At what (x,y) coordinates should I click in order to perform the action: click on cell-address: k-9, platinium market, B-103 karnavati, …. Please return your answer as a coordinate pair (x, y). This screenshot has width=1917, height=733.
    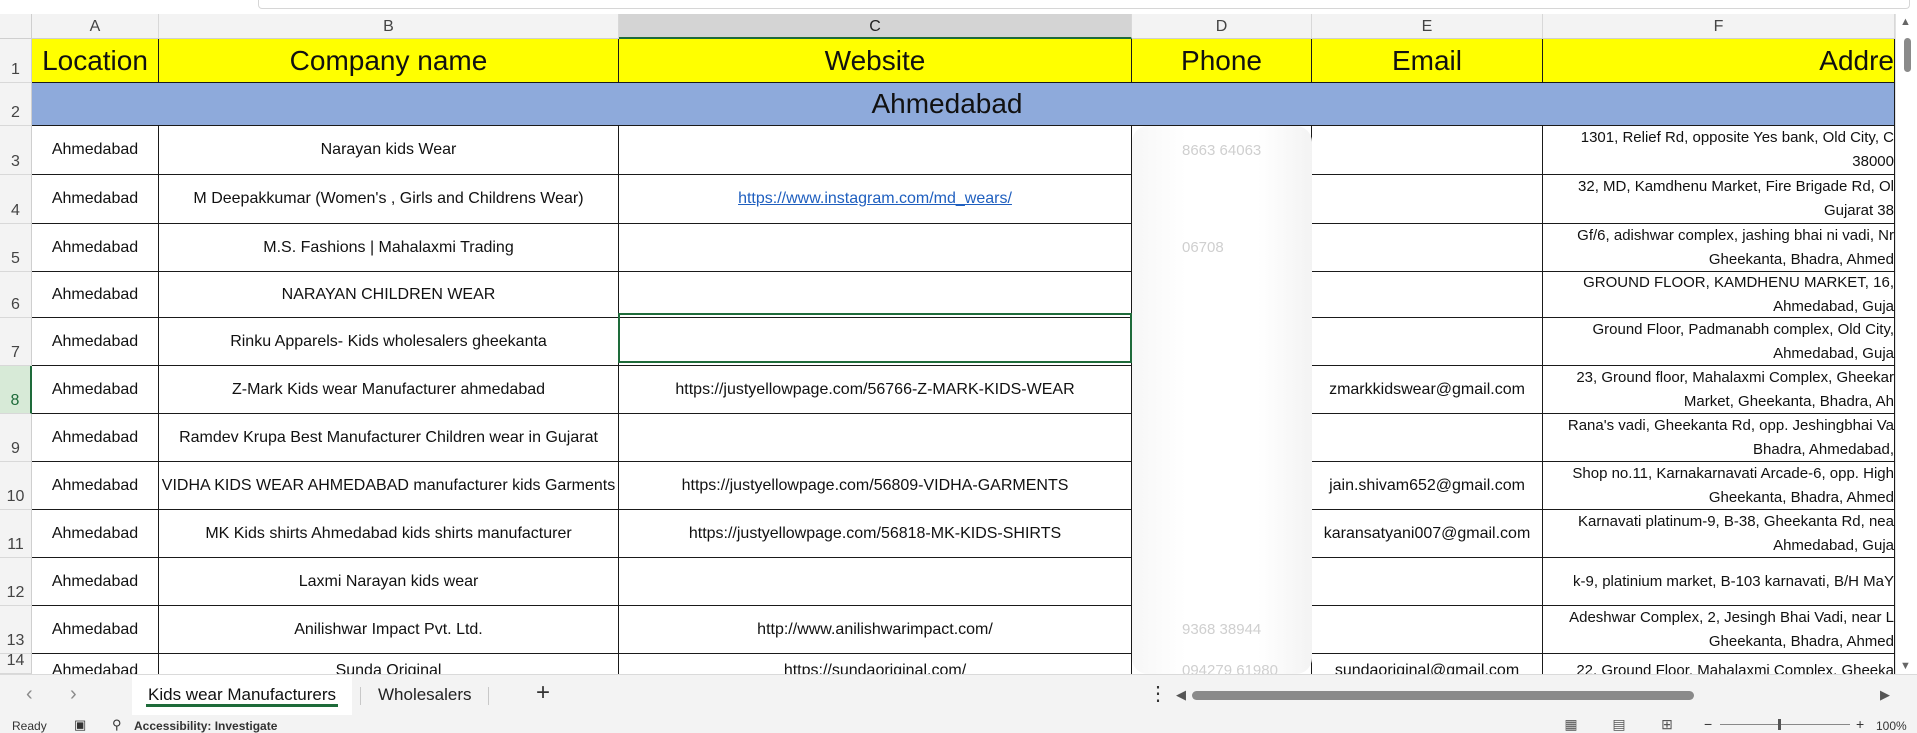
    Looking at the image, I should click on (1719, 582).